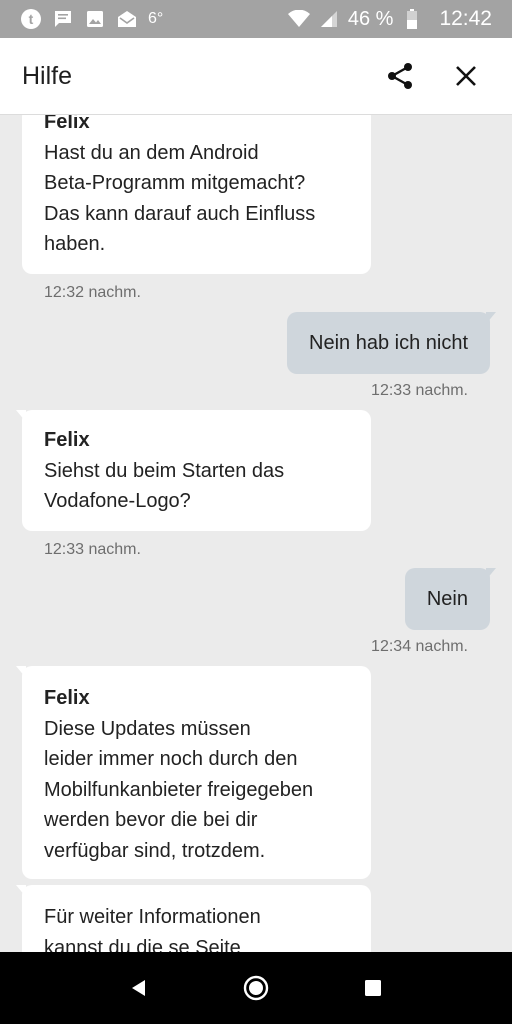  I want to click on signal-icon, so click(329, 19).